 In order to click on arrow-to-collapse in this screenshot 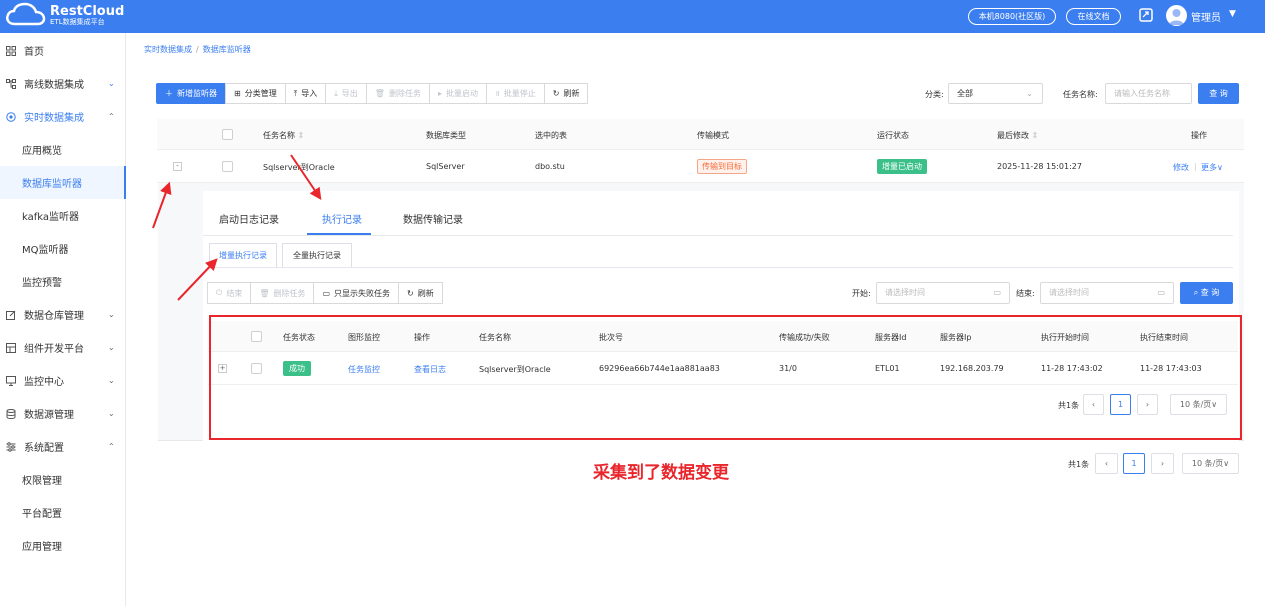, I will do `click(162, 205)`.